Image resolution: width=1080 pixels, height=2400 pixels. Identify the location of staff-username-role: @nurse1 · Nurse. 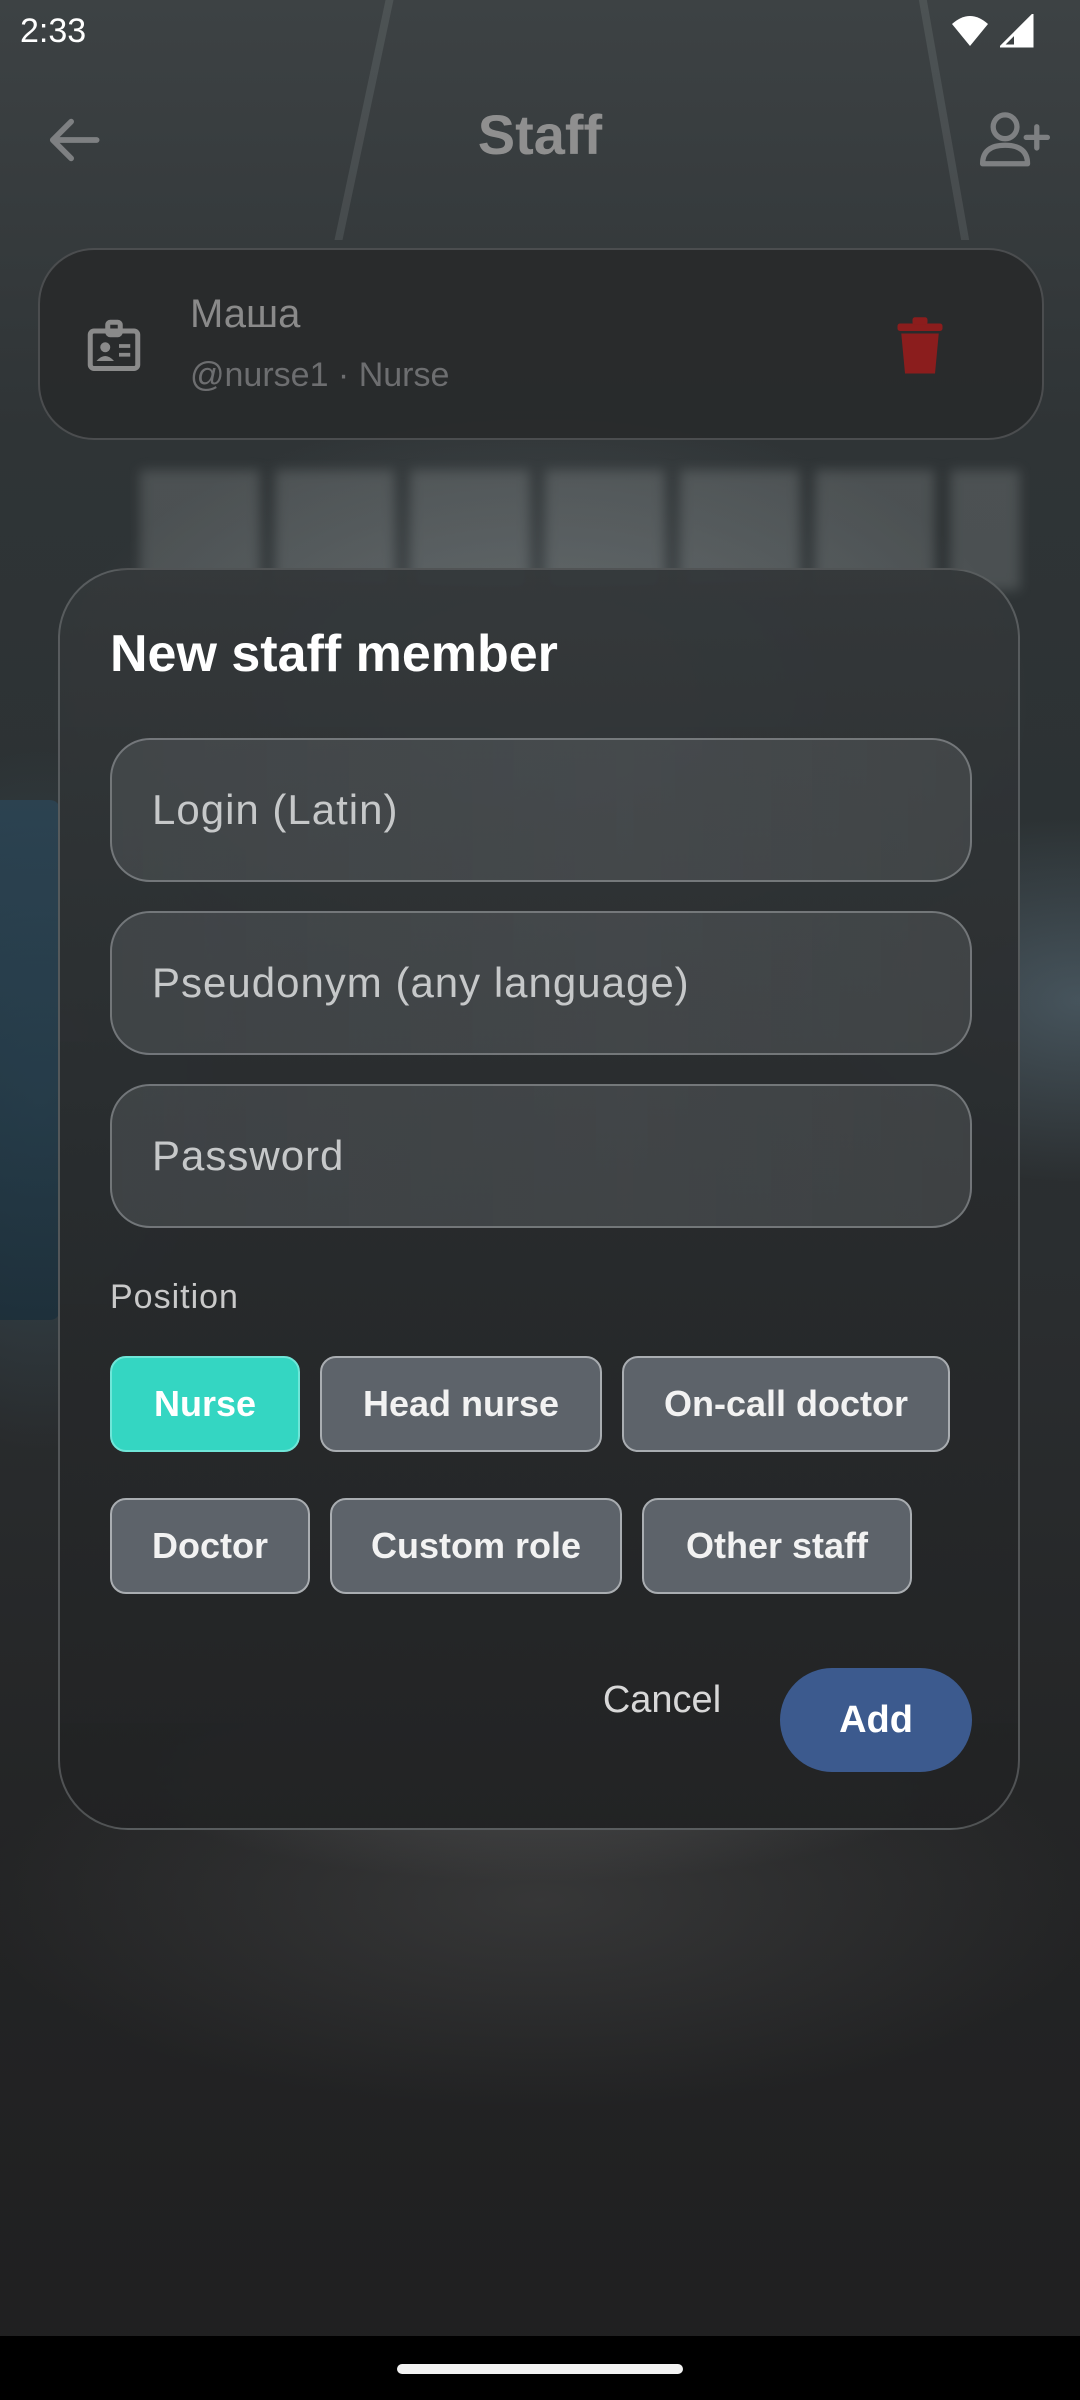
(320, 375).